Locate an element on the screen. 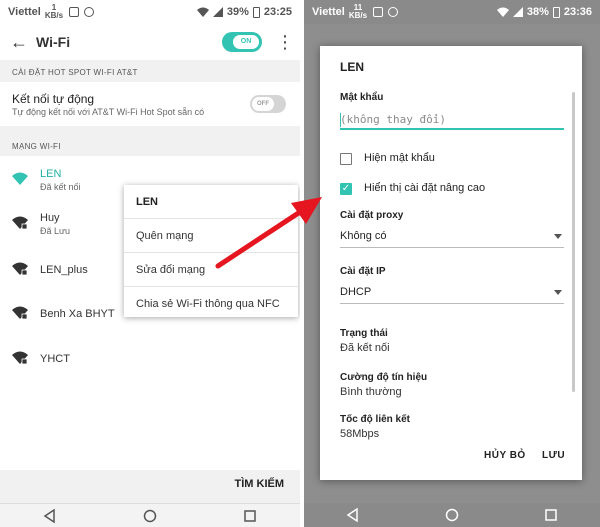  section-header-hotspot: CÀI ĐẶT HOT SPOT WI-FI AT&T is located at coordinates (75, 72).